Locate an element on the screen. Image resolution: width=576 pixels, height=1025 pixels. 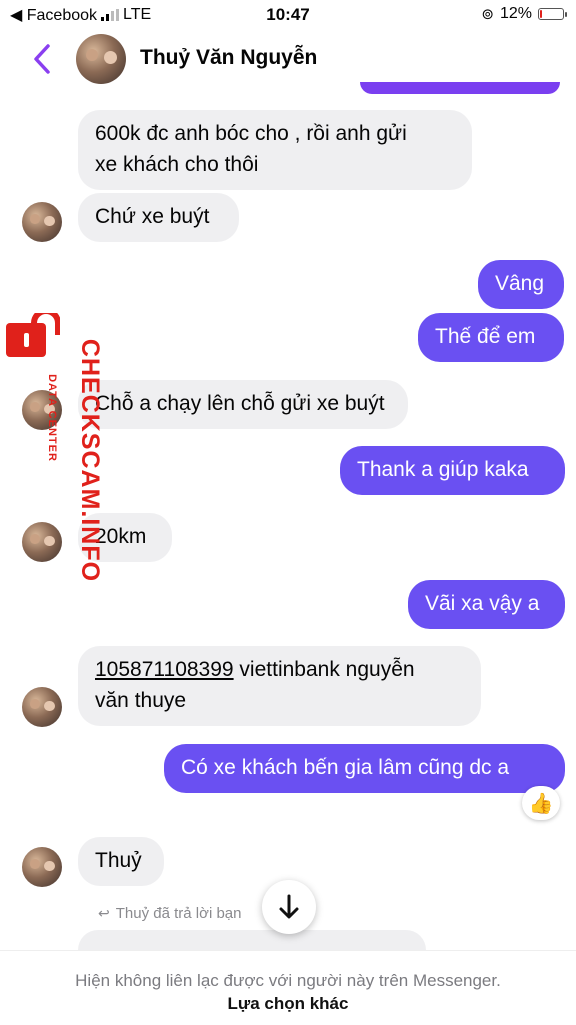
reply-arrow-icon: ↩ is located at coordinates (104, 913).